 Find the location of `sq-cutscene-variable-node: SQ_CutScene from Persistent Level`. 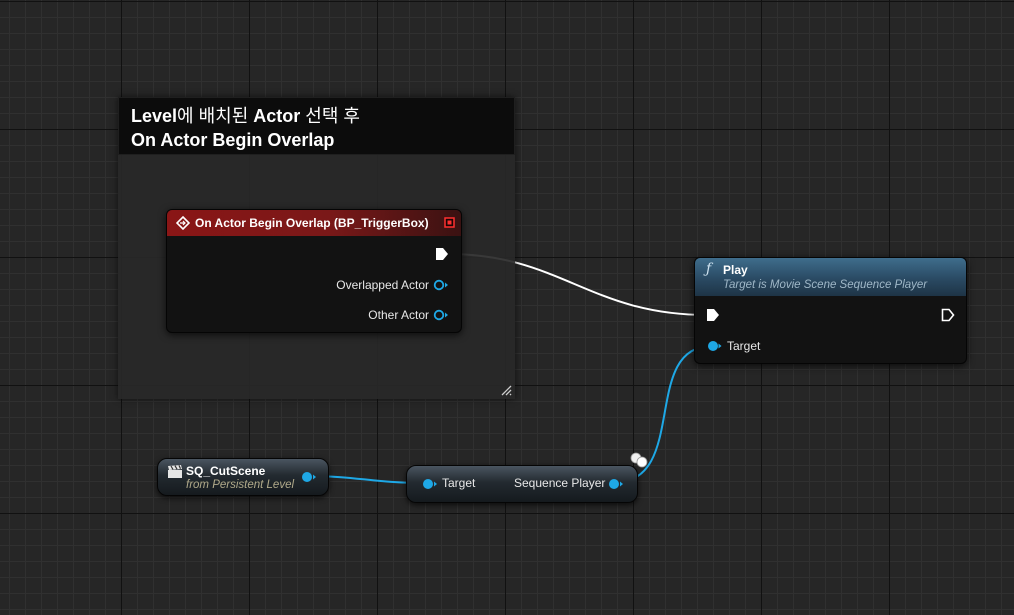

sq-cutscene-variable-node: SQ_CutScene from Persistent Level is located at coordinates (243, 477).